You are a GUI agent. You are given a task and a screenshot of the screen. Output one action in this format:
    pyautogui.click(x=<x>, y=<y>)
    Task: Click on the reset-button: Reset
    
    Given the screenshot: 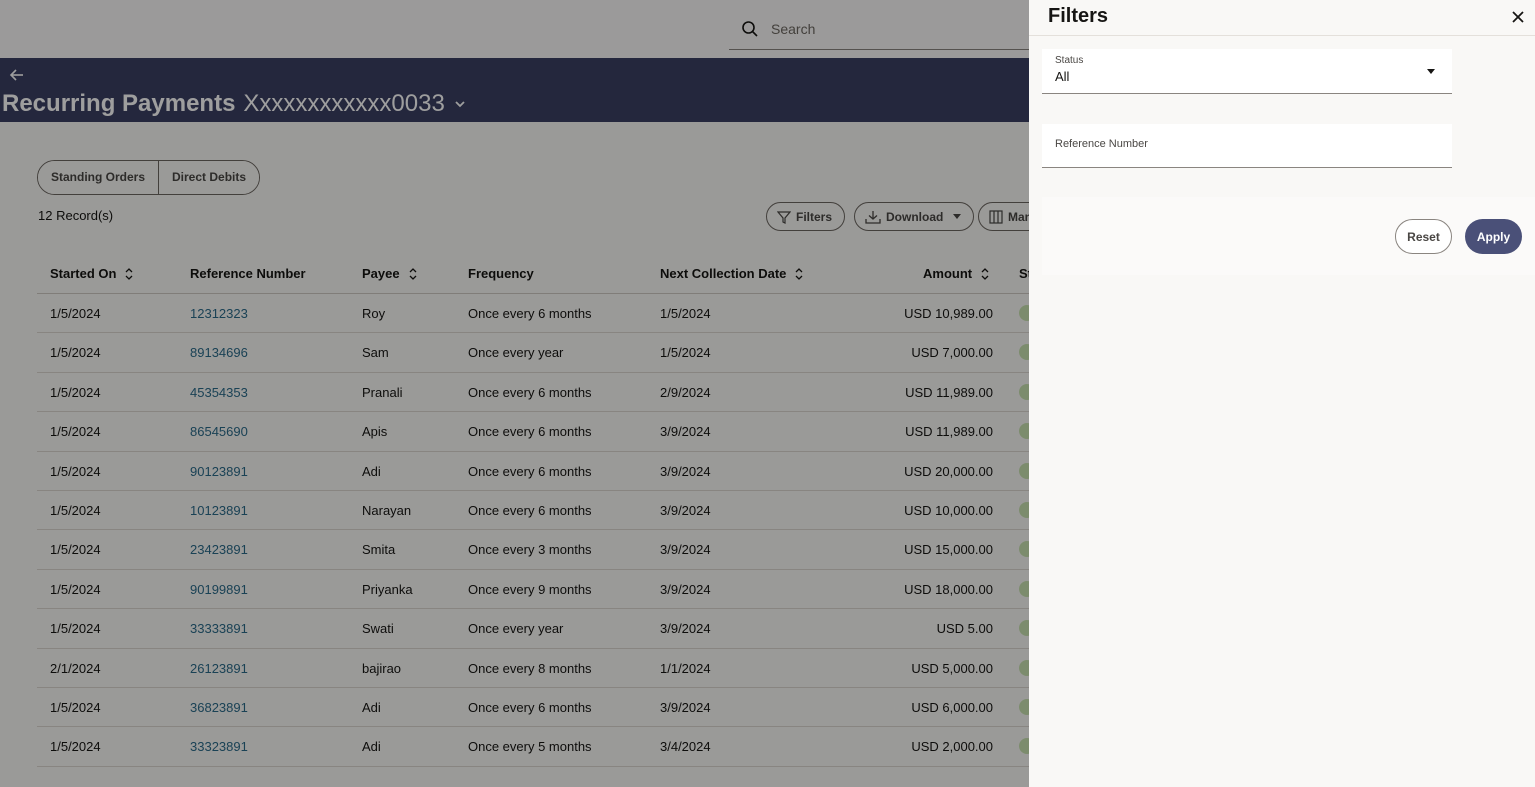 What is the action you would take?
    pyautogui.click(x=1423, y=236)
    